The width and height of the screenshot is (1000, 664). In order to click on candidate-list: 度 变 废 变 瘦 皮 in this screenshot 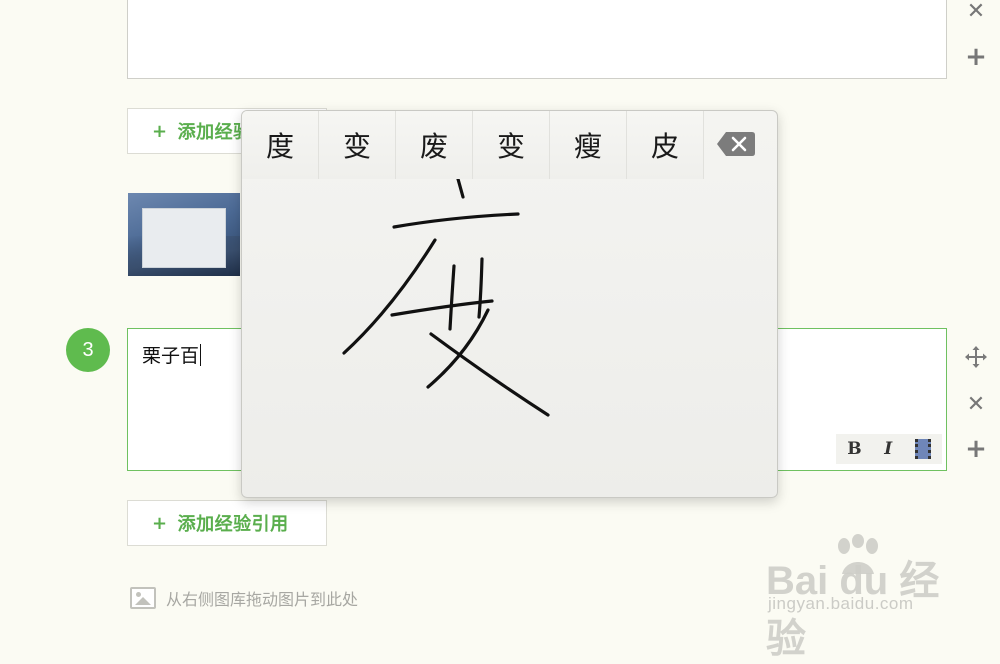, I will do `click(509, 145)`.